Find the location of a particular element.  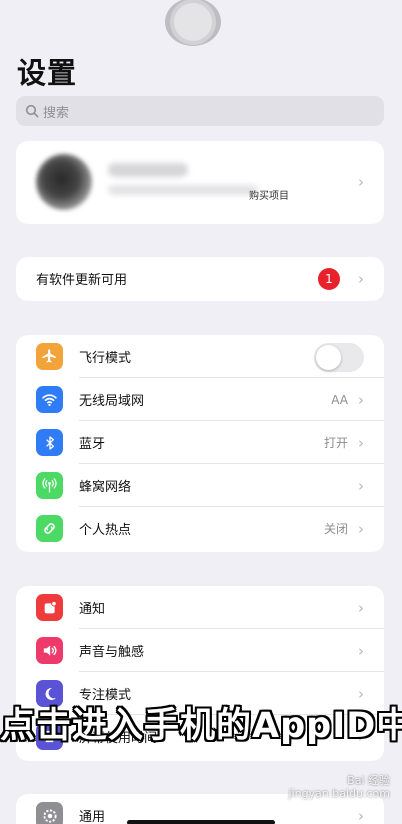

profile-subtitle-blurred is located at coordinates (183, 190).